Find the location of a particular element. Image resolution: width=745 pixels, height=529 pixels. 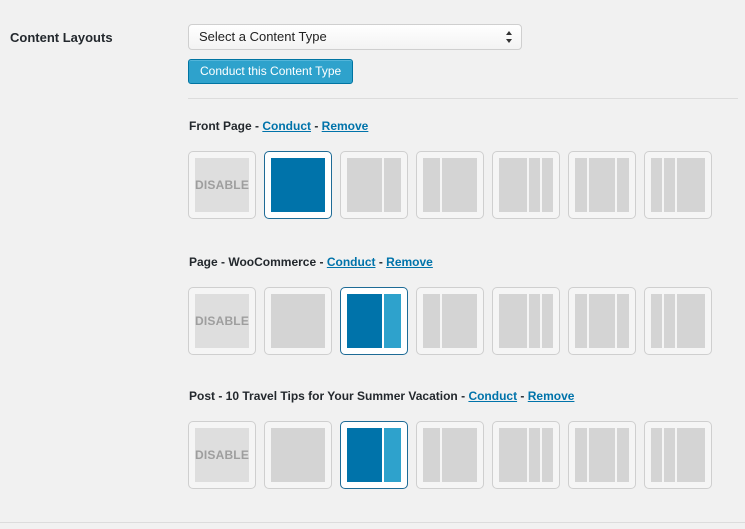

bottom-divider is located at coordinates (372, 522).